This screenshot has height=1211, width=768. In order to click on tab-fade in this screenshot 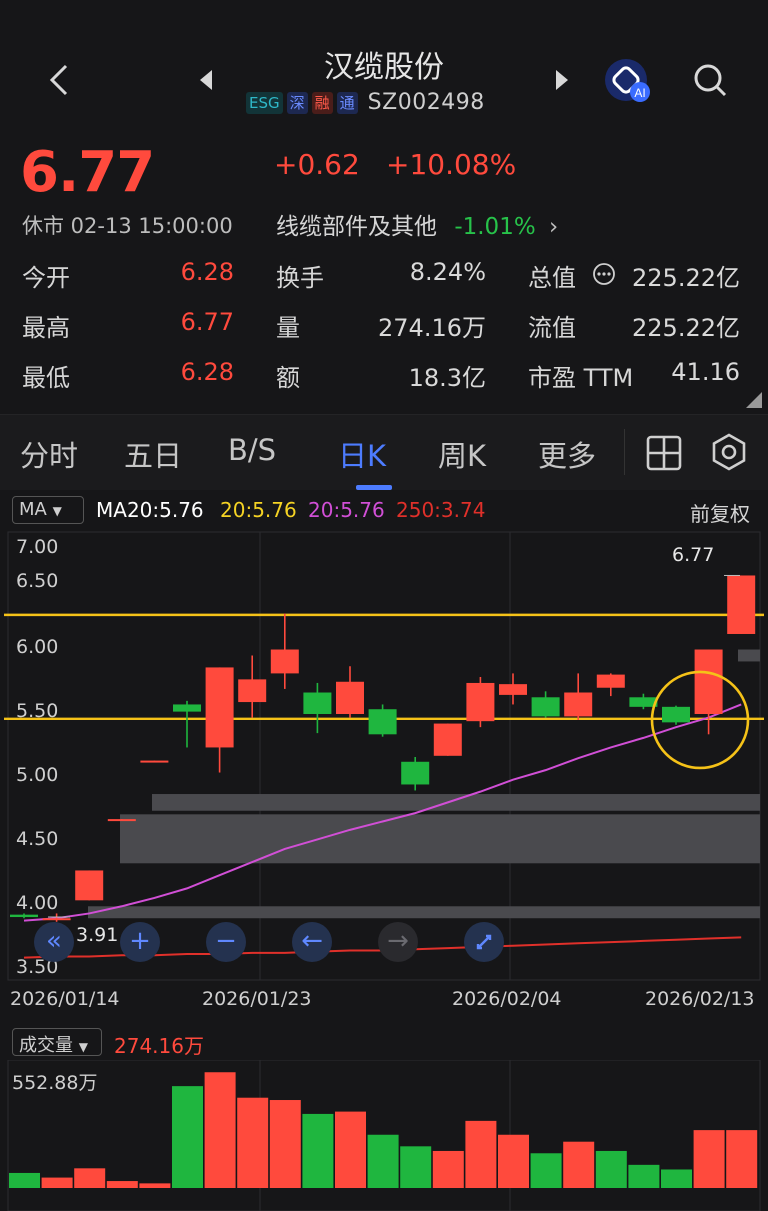, I will do `click(613, 443)`.